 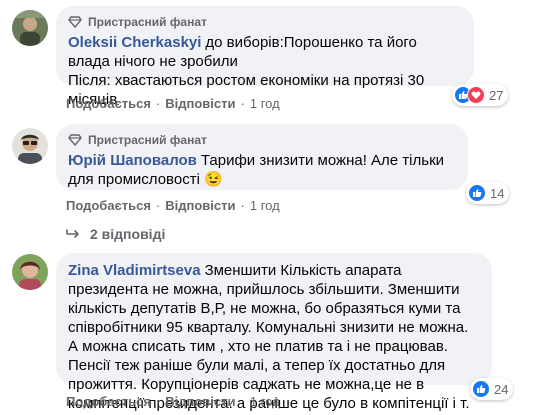 What do you see at coordinates (128, 234) in the screenshot?
I see `replies-count-label: 2 відповіді` at bounding box center [128, 234].